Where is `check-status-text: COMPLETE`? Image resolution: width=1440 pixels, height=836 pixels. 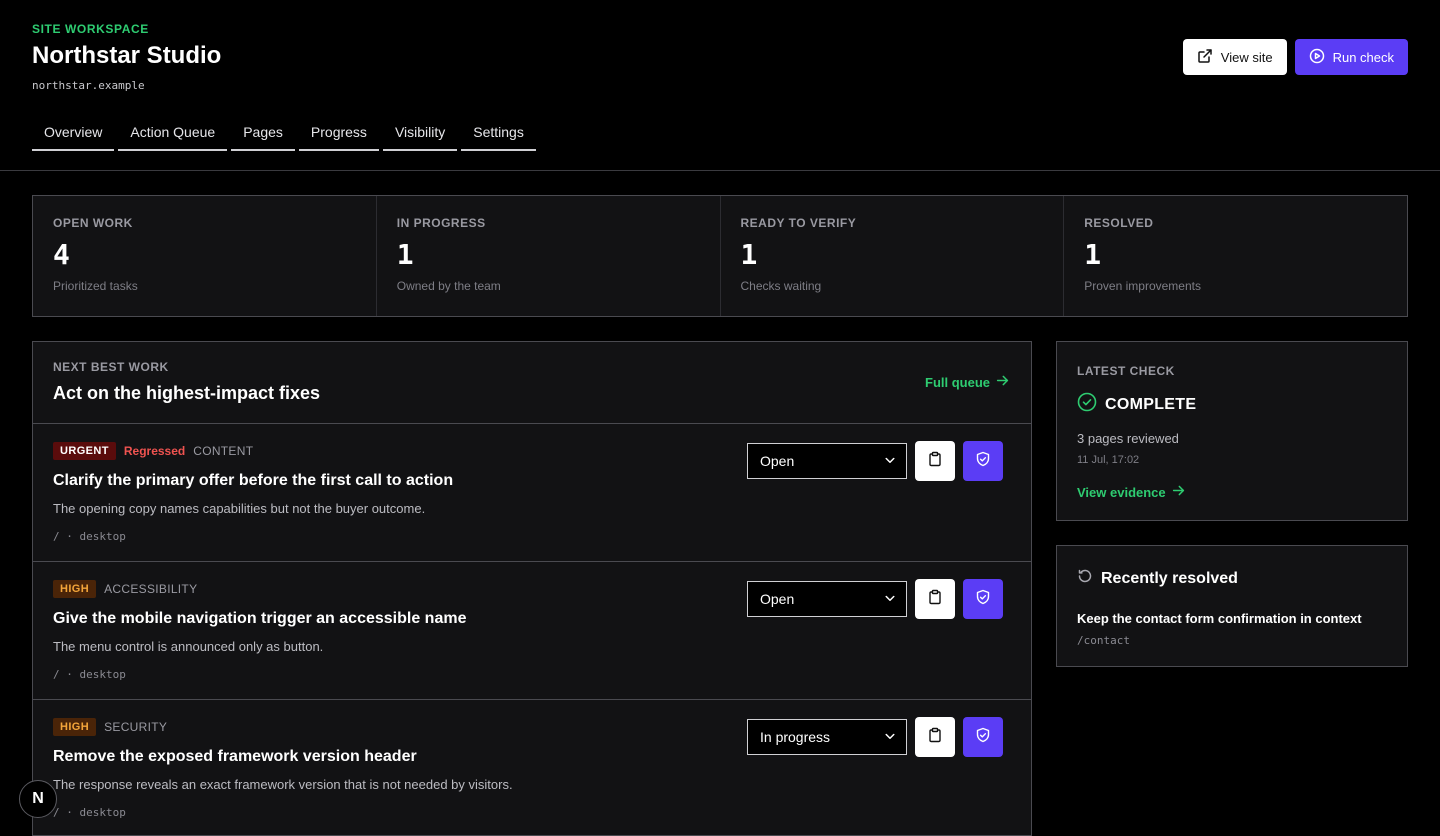
check-status-text: COMPLETE is located at coordinates (1151, 404).